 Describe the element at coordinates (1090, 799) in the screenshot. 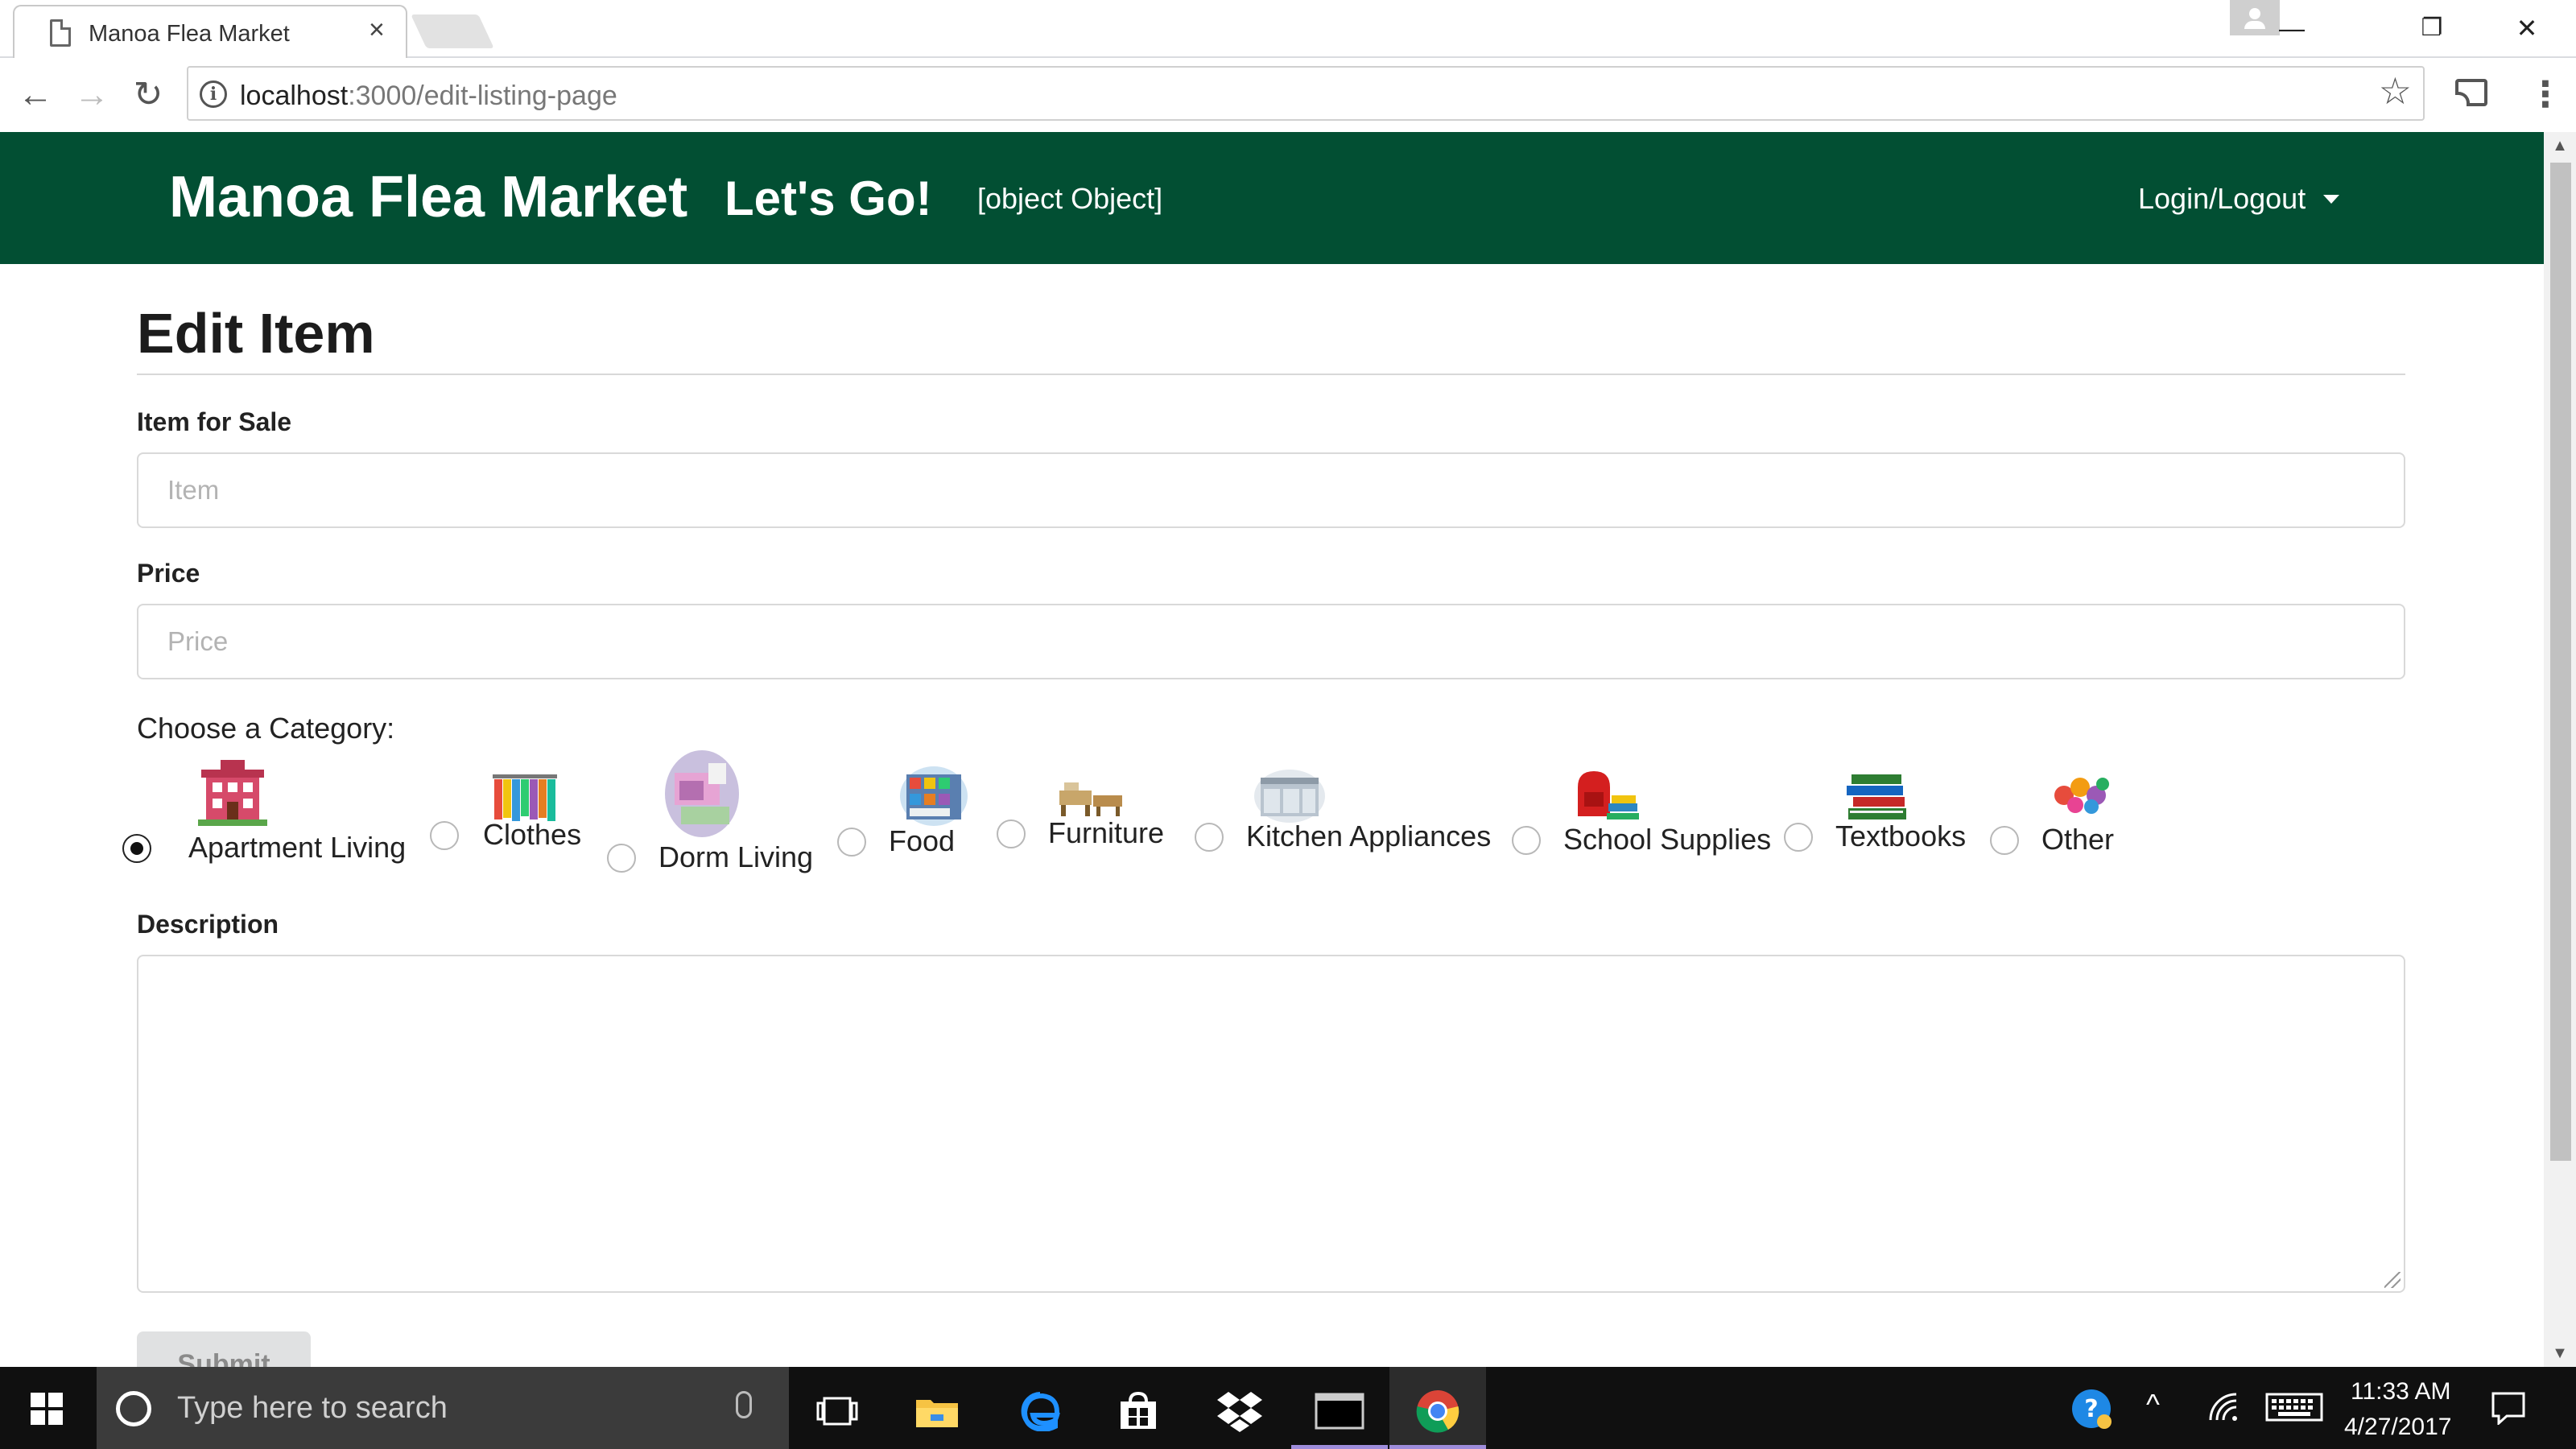

I see `furniture-icon` at that location.